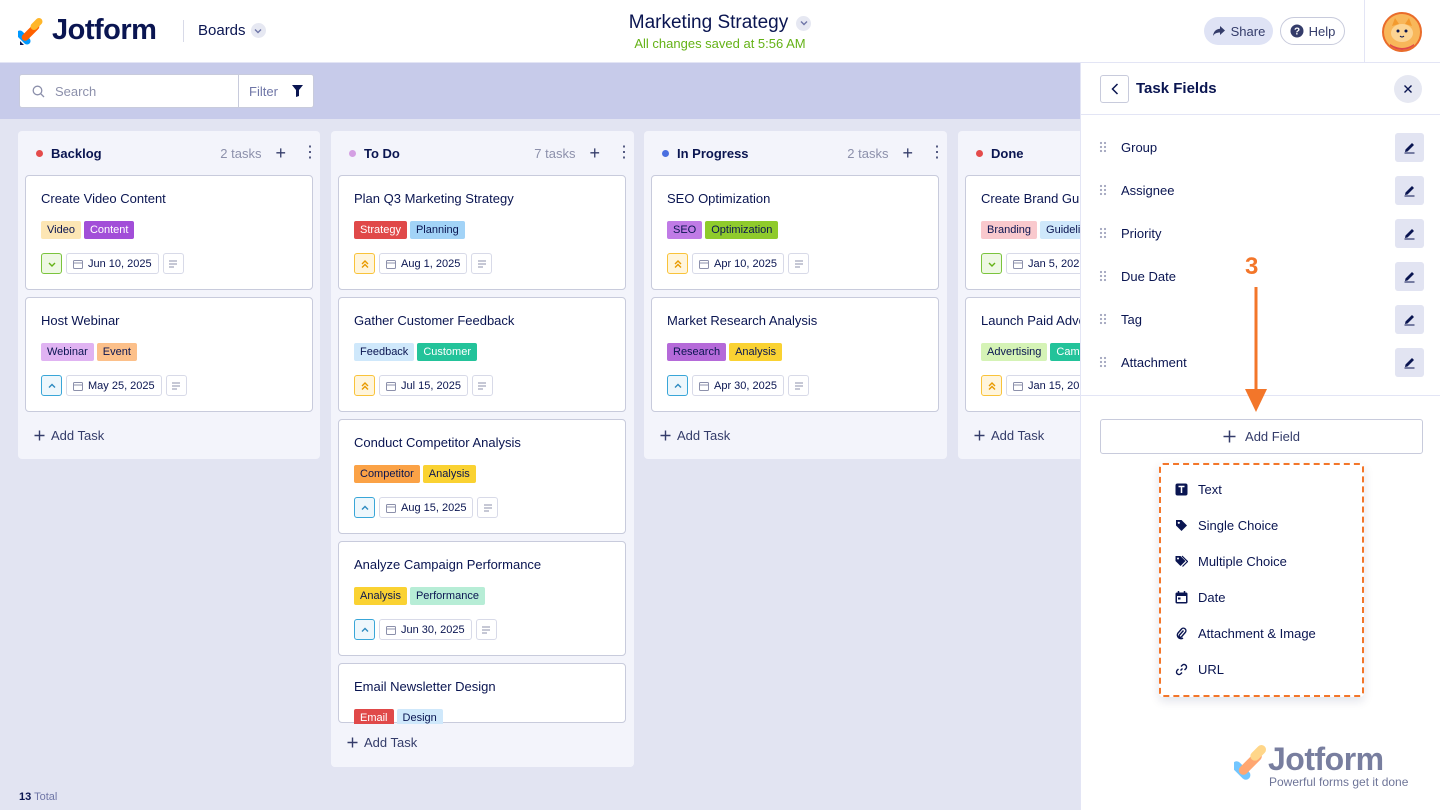 This screenshot has width=1440, height=810. Describe the element at coordinates (1250, 762) in the screenshot. I see `jotform-watermark-icon` at that location.